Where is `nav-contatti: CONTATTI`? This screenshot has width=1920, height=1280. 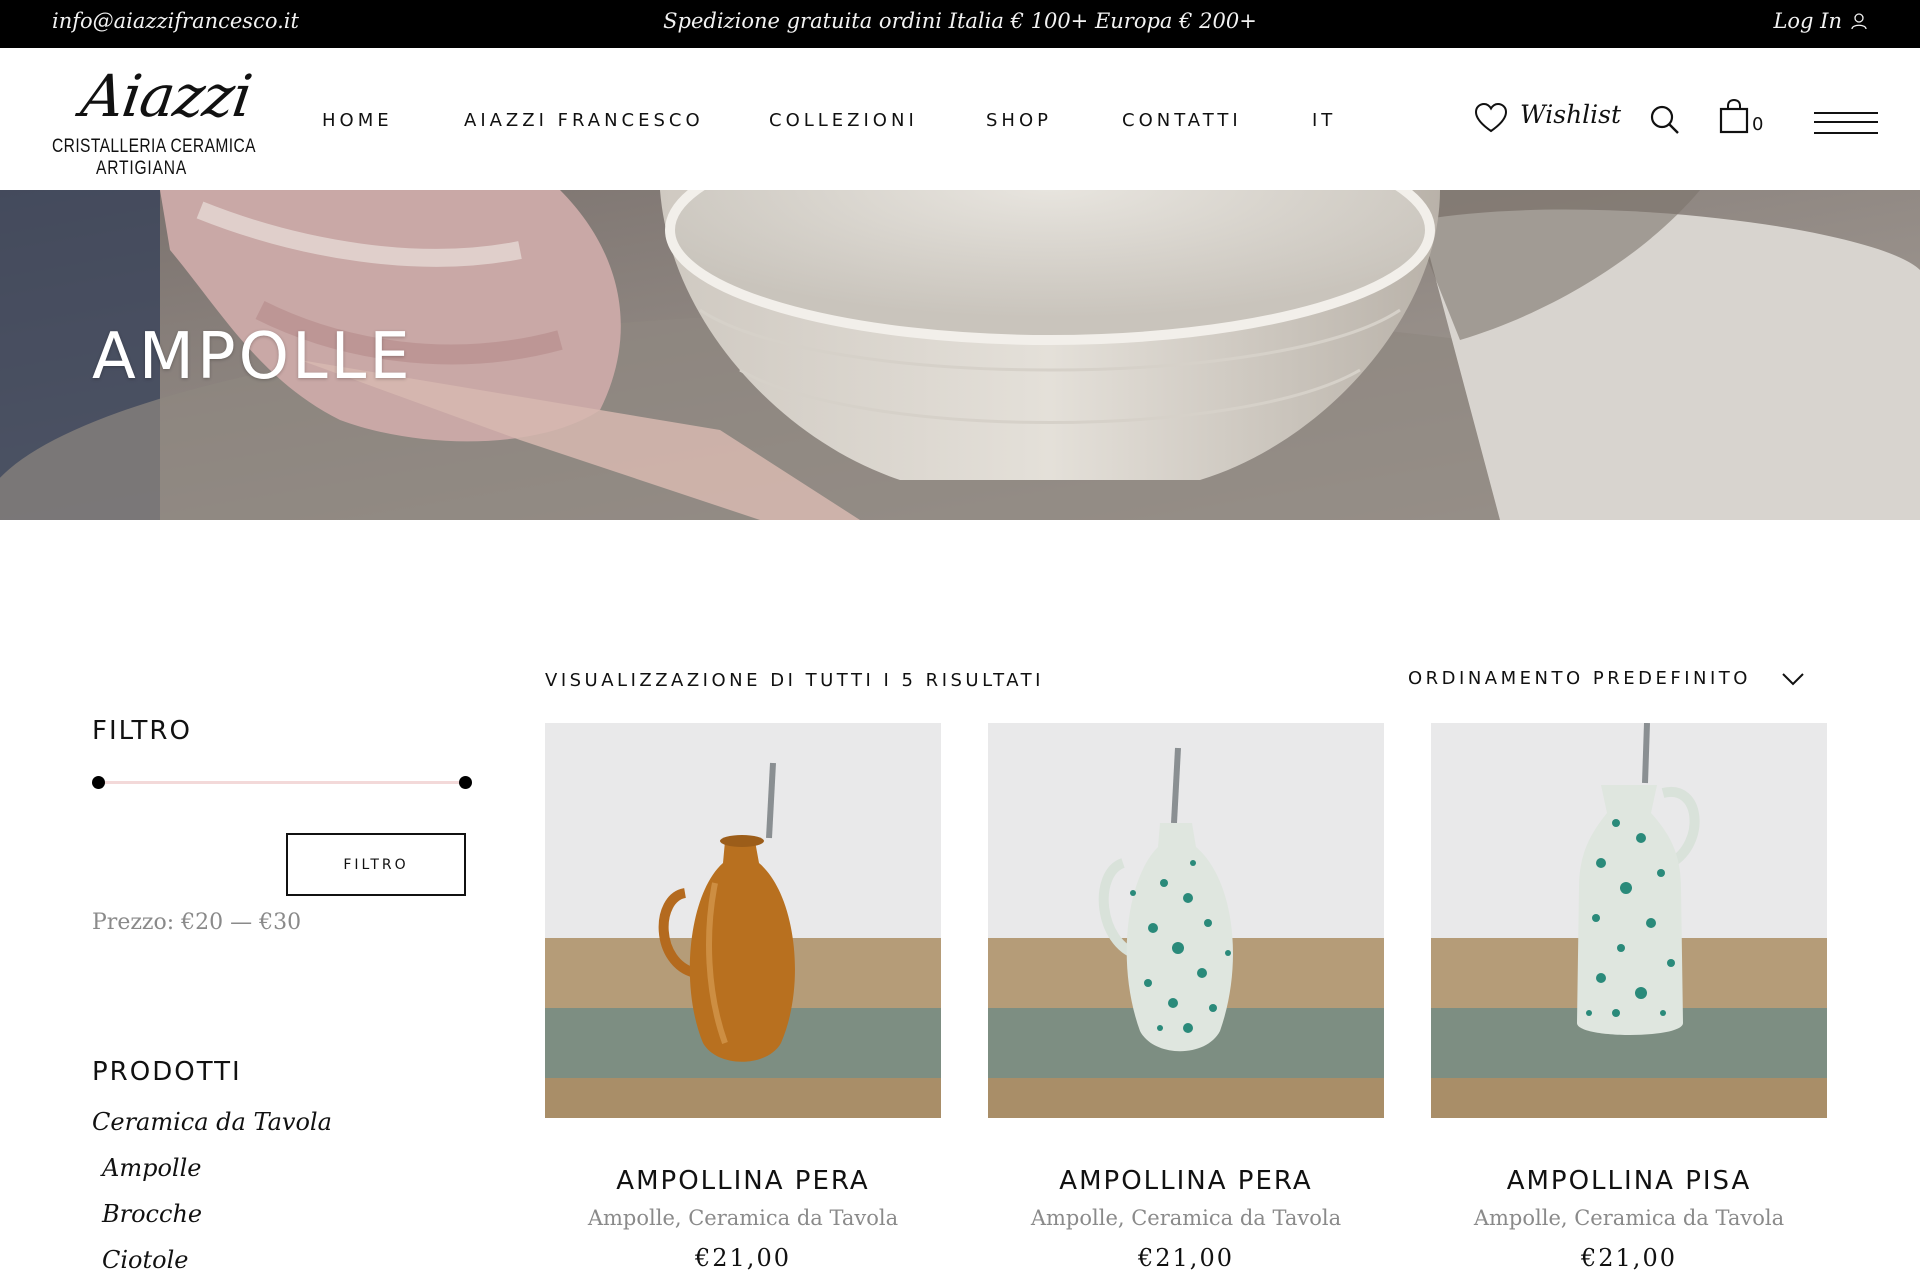 nav-contatti: CONTATTI is located at coordinates (1182, 120).